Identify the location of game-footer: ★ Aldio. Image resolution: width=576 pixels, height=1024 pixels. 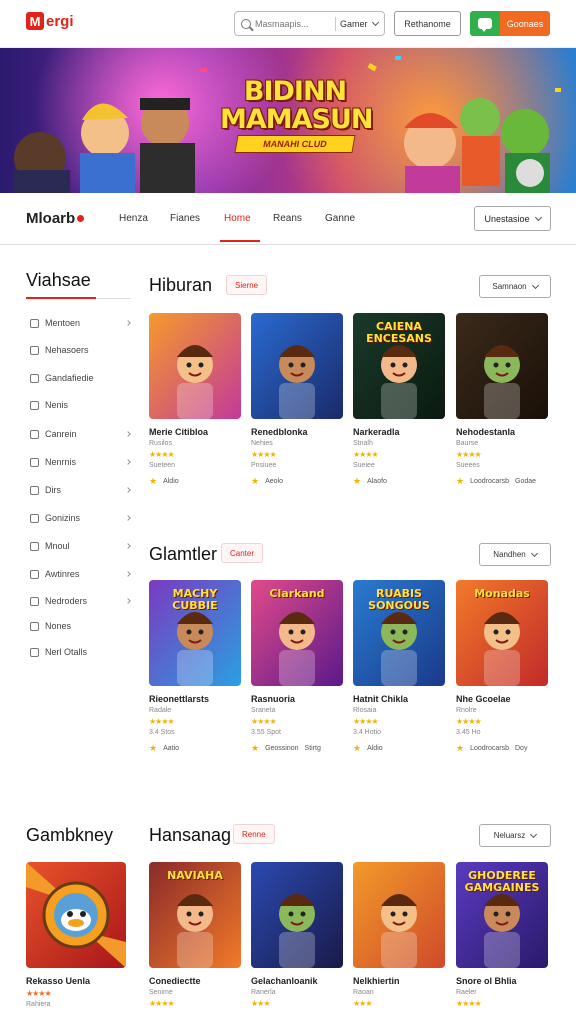
(400, 748).